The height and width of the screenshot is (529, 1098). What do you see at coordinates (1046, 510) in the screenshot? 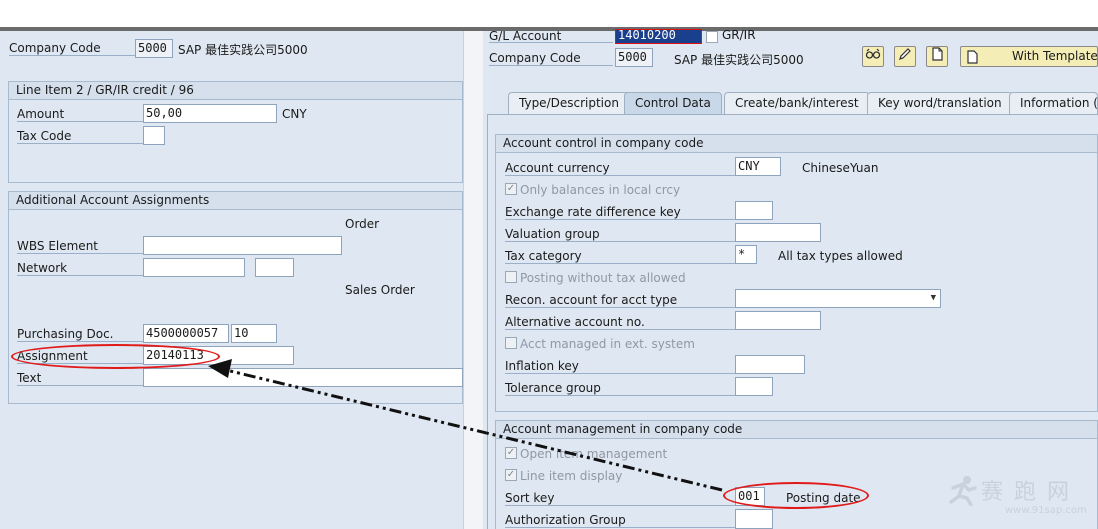
I see `watermark-url: www.91sap.com` at bounding box center [1046, 510].